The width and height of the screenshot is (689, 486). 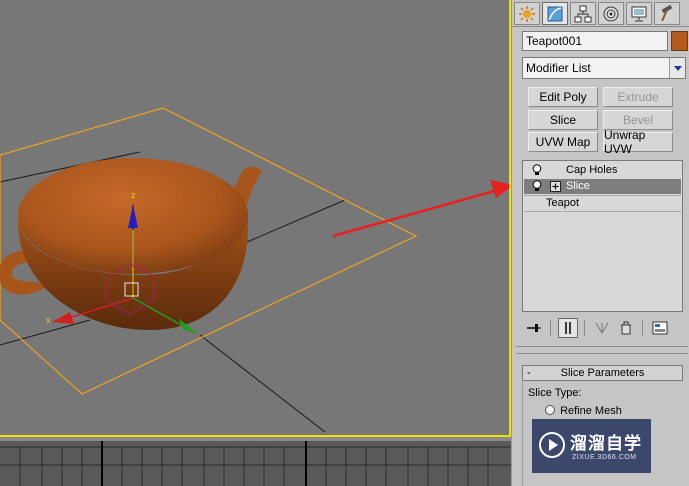 I want to click on stack-item-slice: Slice, so click(x=602, y=186).